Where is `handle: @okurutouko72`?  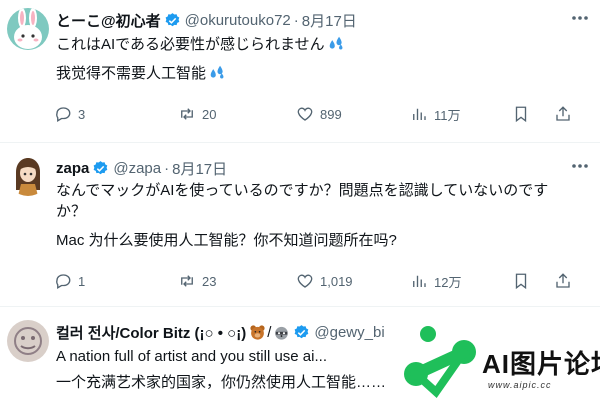
handle: @okurutouko72 is located at coordinates (238, 20).